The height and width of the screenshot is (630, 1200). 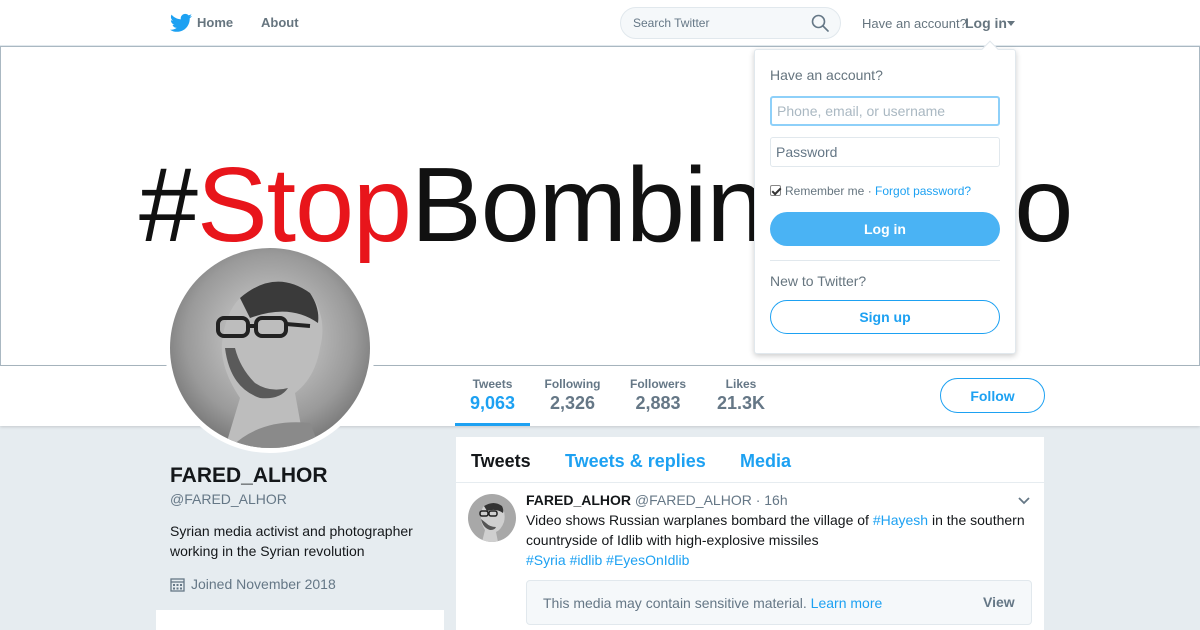 I want to click on remember-row: Remember me · Forgot password?, so click(x=870, y=191).